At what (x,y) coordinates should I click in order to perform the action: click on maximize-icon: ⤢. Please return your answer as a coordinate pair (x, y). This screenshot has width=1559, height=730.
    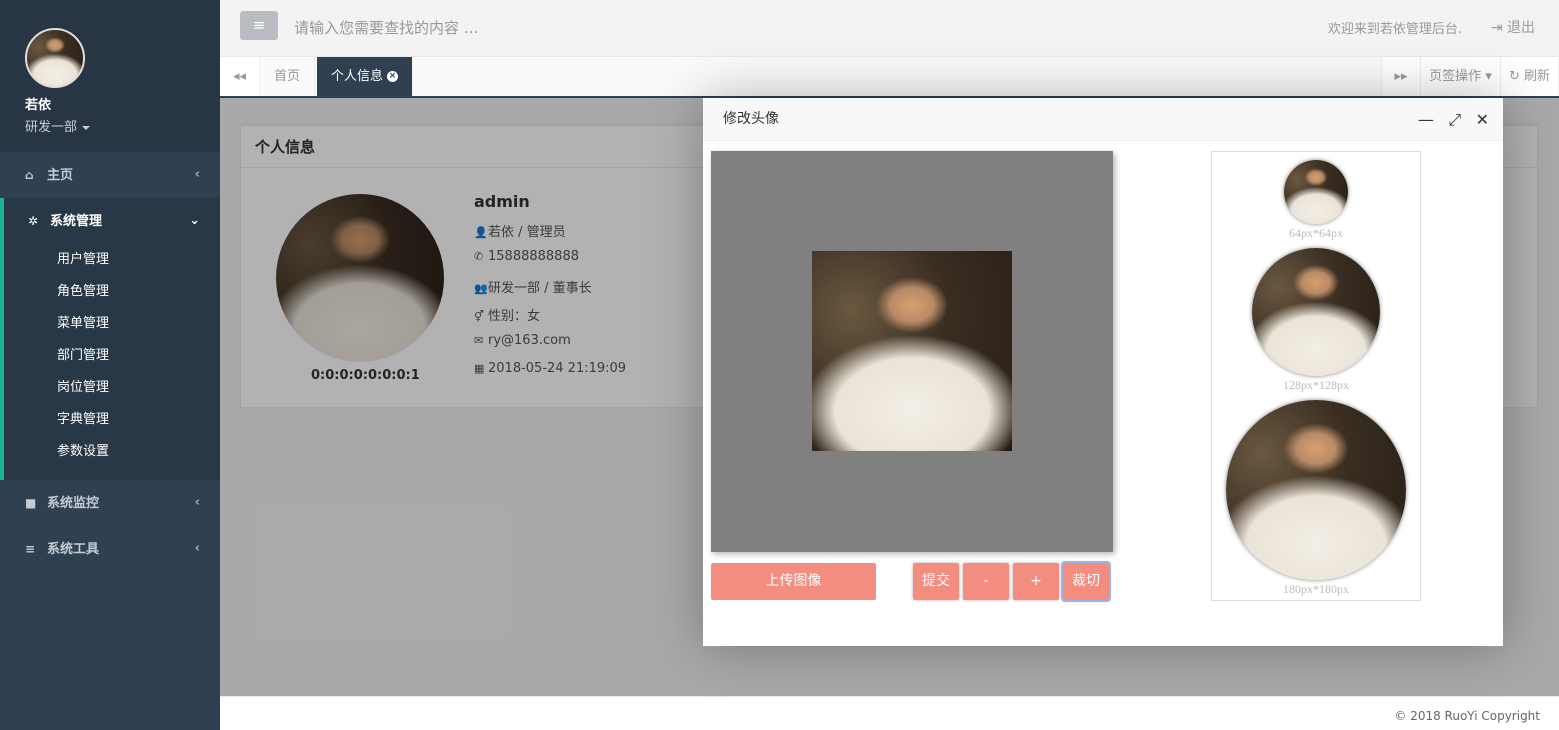
    Looking at the image, I should click on (1454, 119).